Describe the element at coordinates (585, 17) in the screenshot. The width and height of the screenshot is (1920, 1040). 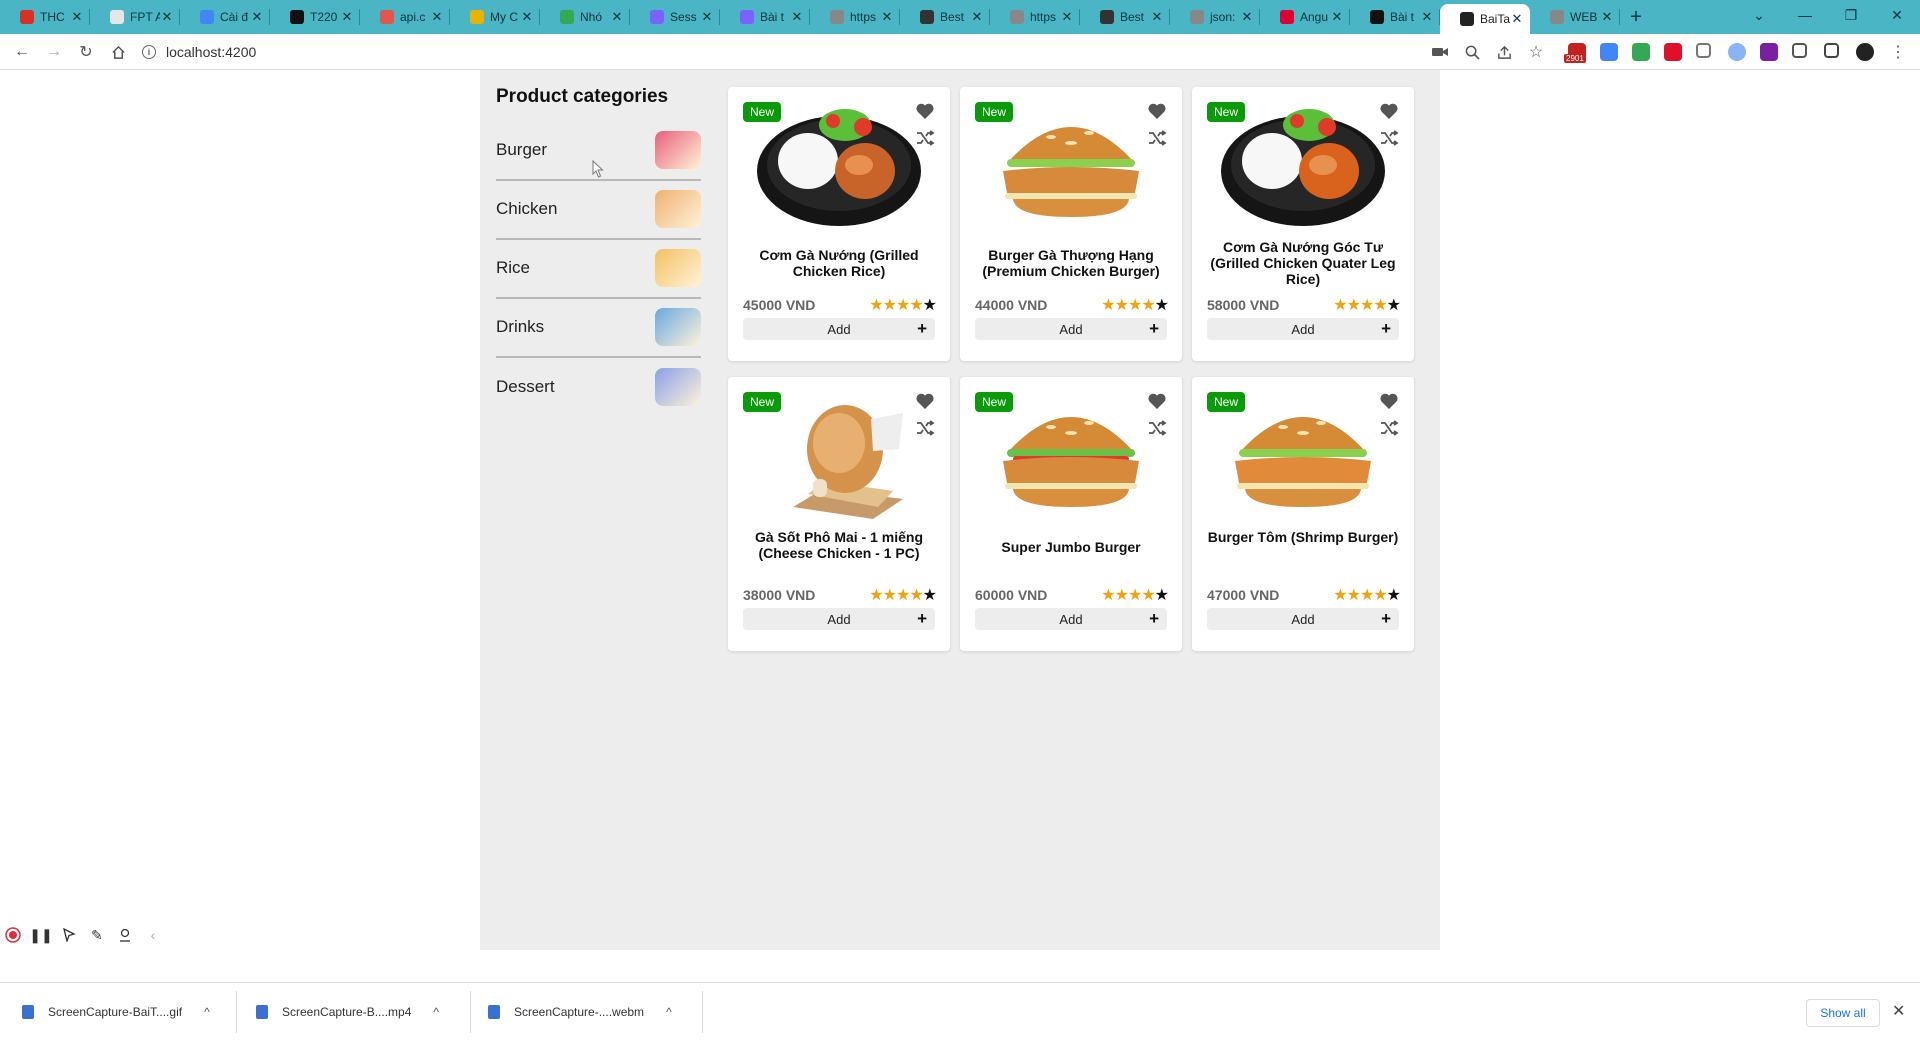
I see `browser-tab: Nhó ✕` at that location.